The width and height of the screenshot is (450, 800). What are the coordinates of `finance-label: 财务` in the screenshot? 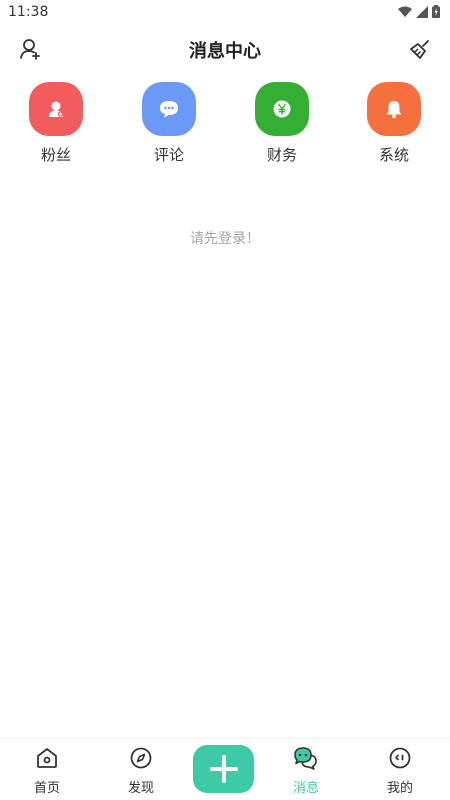 It's located at (281, 155).